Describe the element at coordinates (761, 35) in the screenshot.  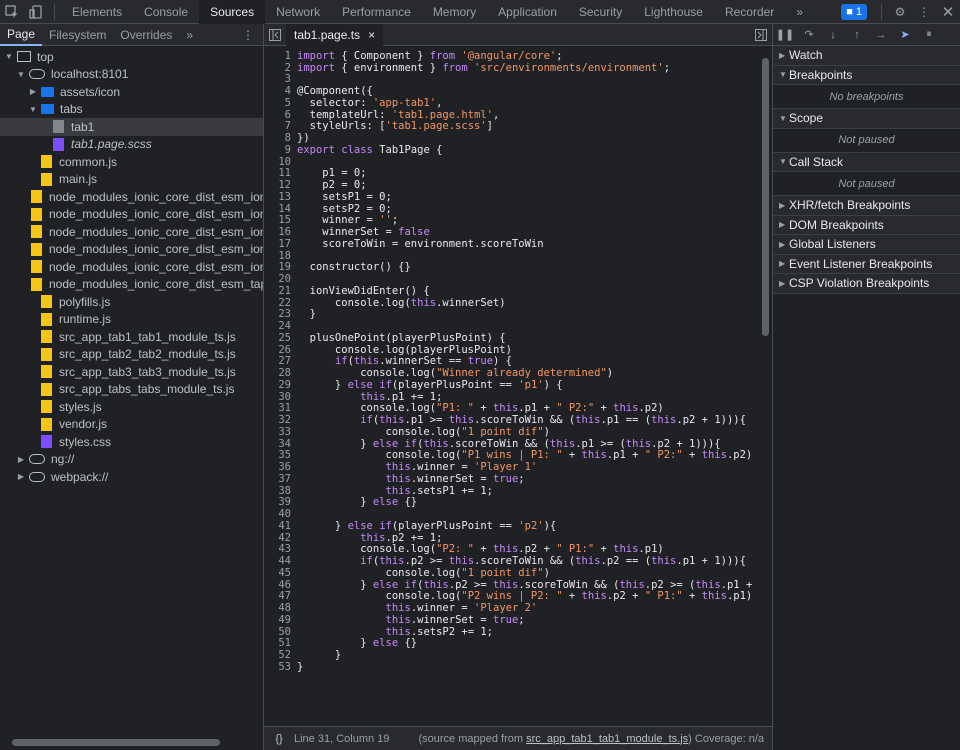
I see `toggle-debugger-icon` at that location.